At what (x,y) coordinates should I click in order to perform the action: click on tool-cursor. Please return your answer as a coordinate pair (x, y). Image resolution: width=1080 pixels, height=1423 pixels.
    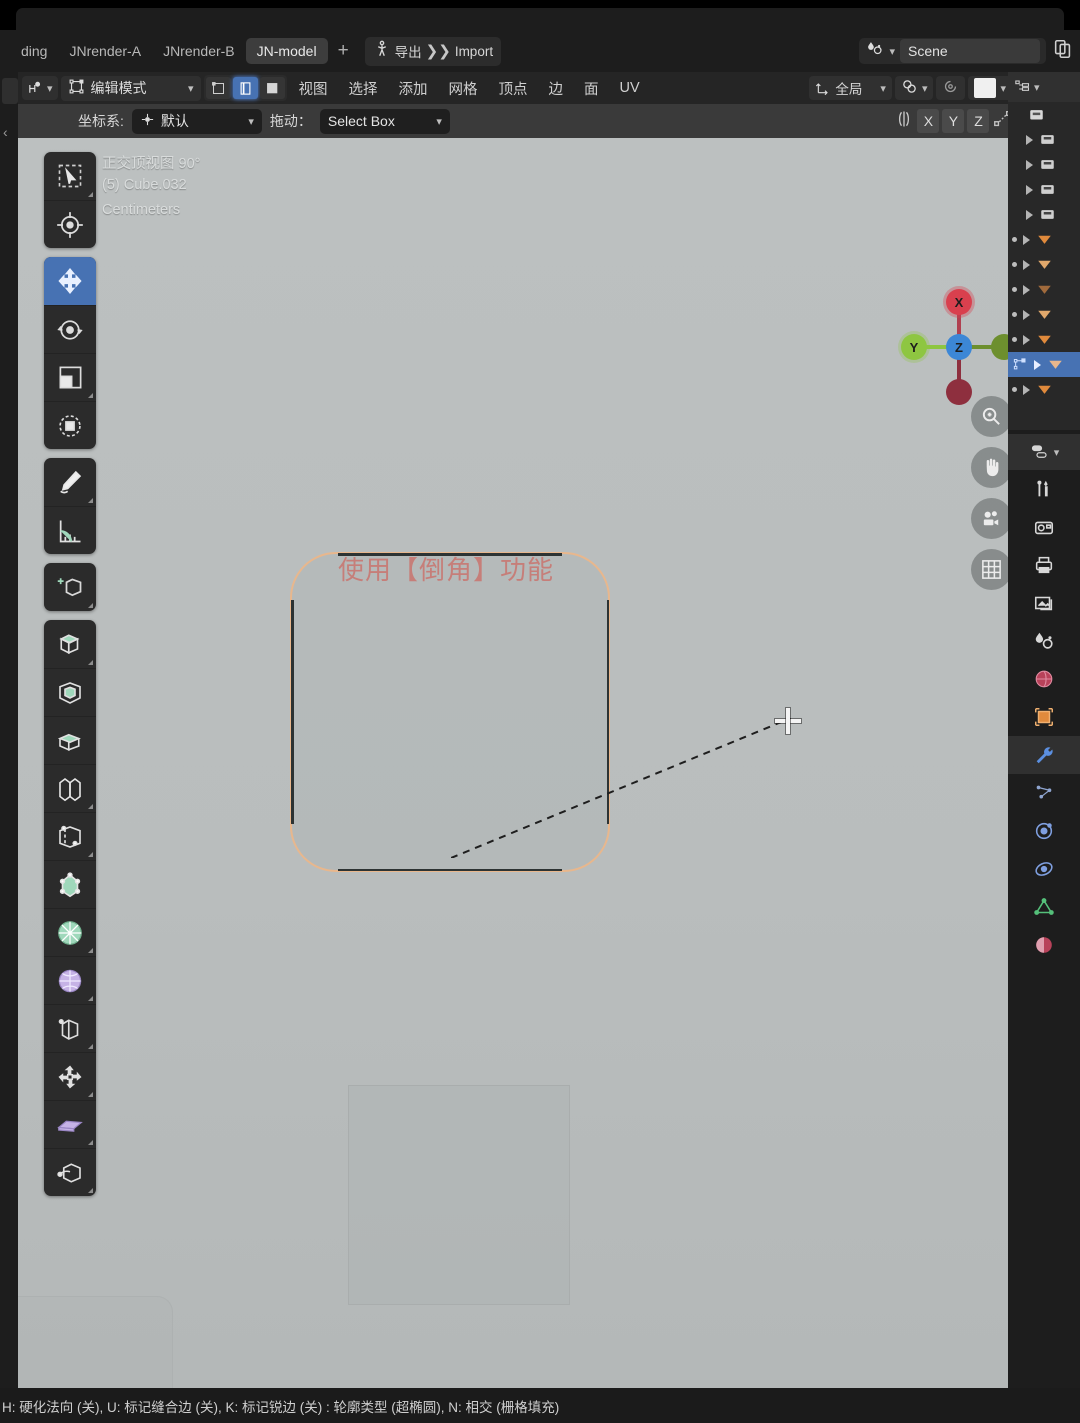
    Looking at the image, I should click on (70, 224).